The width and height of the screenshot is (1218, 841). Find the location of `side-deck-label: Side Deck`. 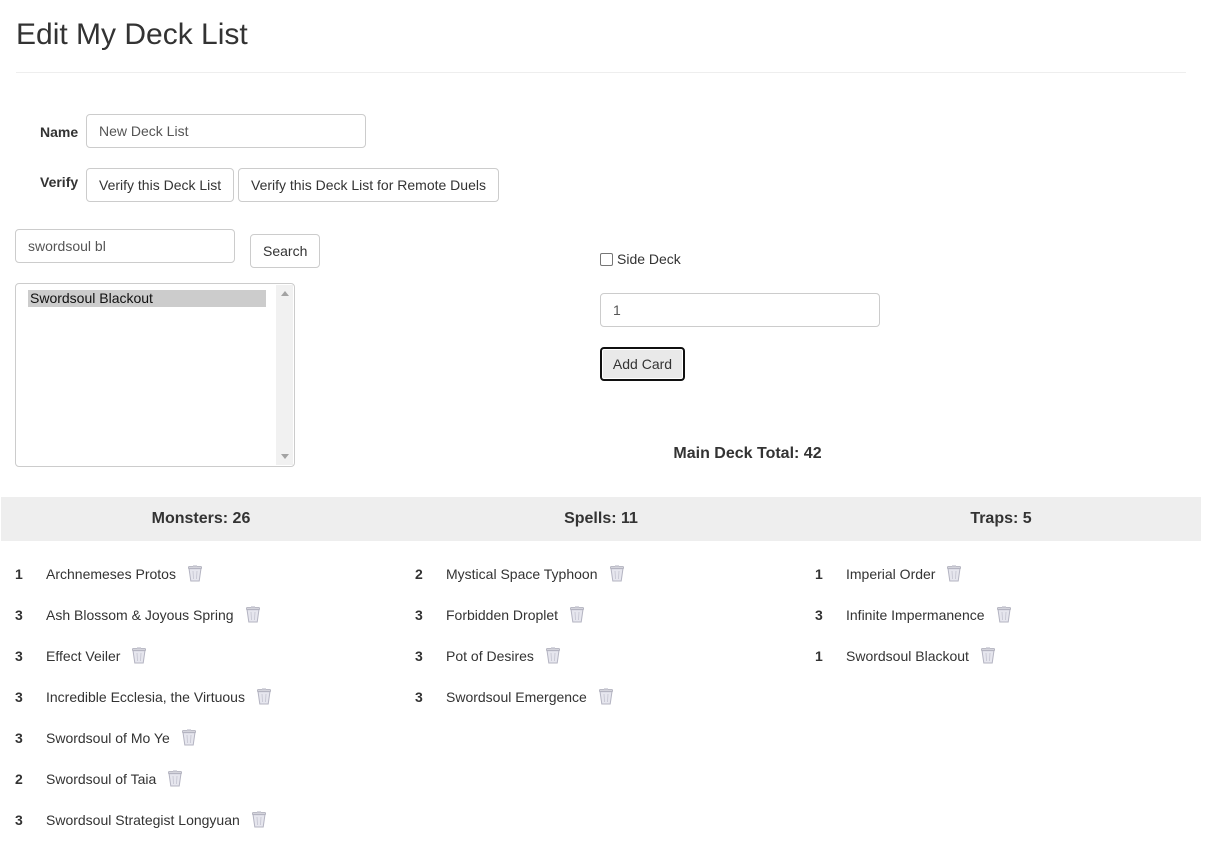

side-deck-label: Side Deck is located at coordinates (649, 259).